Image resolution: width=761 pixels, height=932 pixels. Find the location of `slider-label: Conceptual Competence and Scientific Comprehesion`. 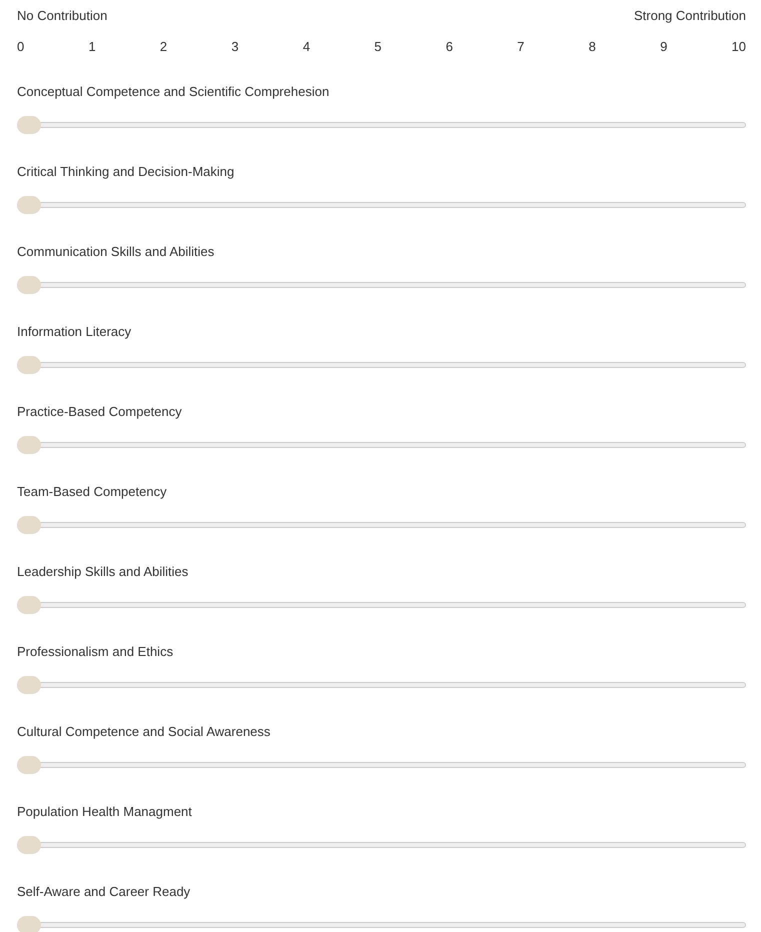

slider-label: Conceptual Competence and Scientific Comprehesion is located at coordinates (173, 92).